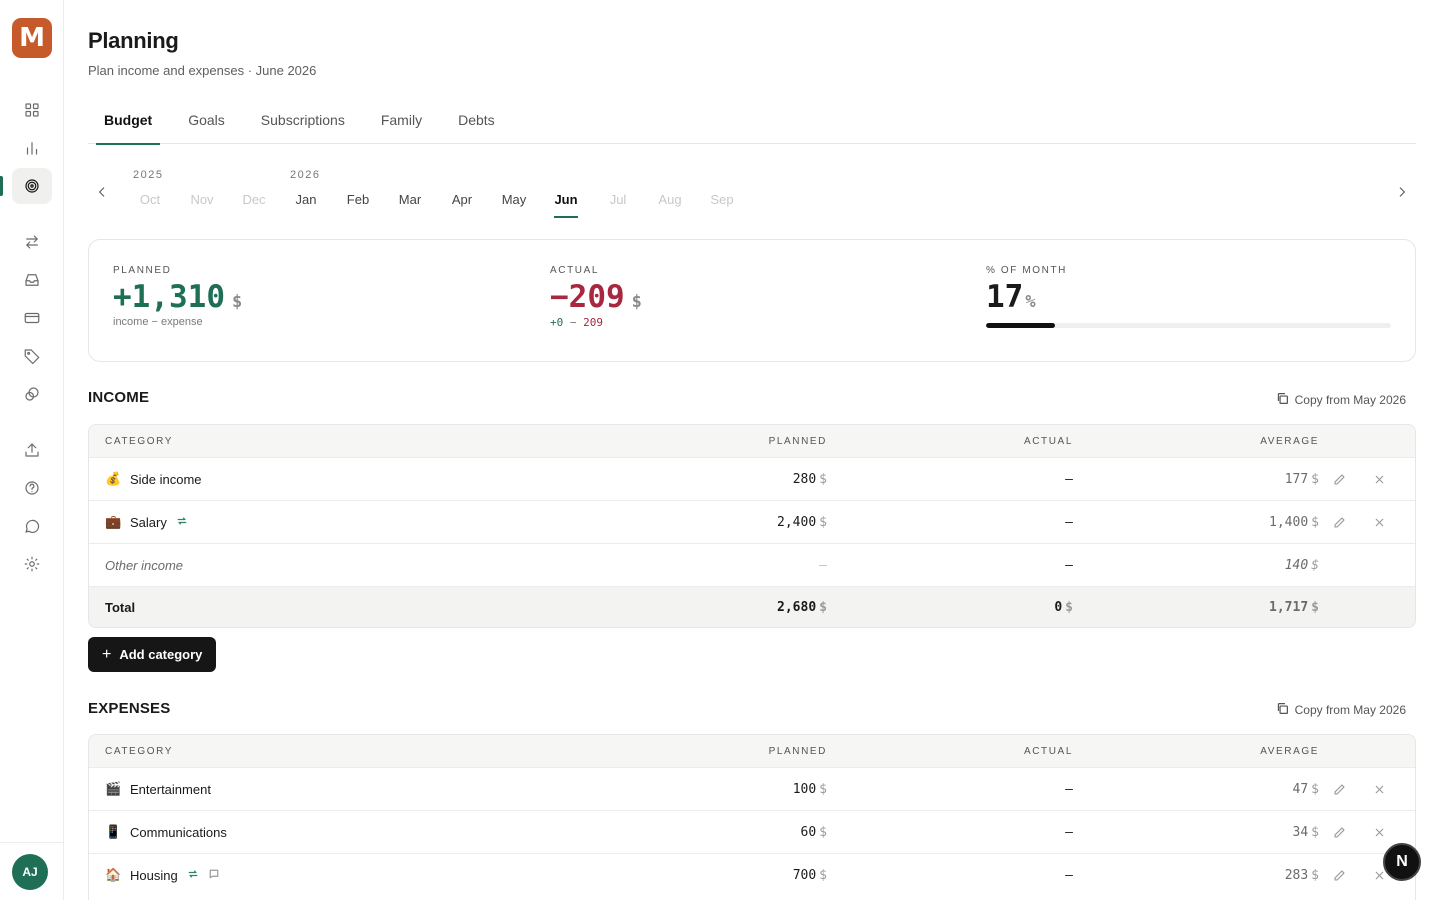 The width and height of the screenshot is (1440, 900). What do you see at coordinates (102, 192) in the screenshot?
I see `chevron-left-icon` at bounding box center [102, 192].